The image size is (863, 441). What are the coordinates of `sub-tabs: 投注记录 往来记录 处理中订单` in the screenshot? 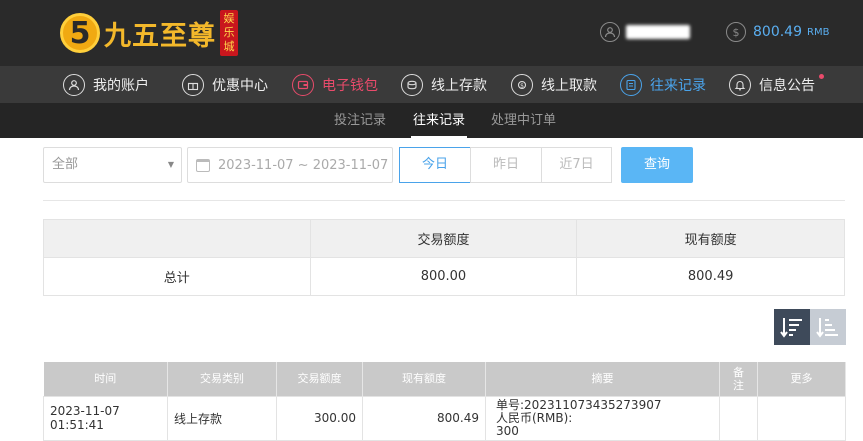 It's located at (431, 120).